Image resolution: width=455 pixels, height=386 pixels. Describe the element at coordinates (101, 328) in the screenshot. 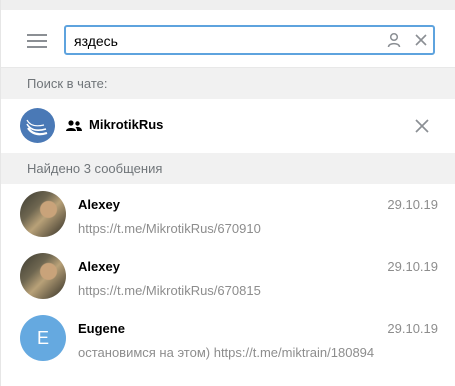

I see `sender-name: Eugene` at that location.